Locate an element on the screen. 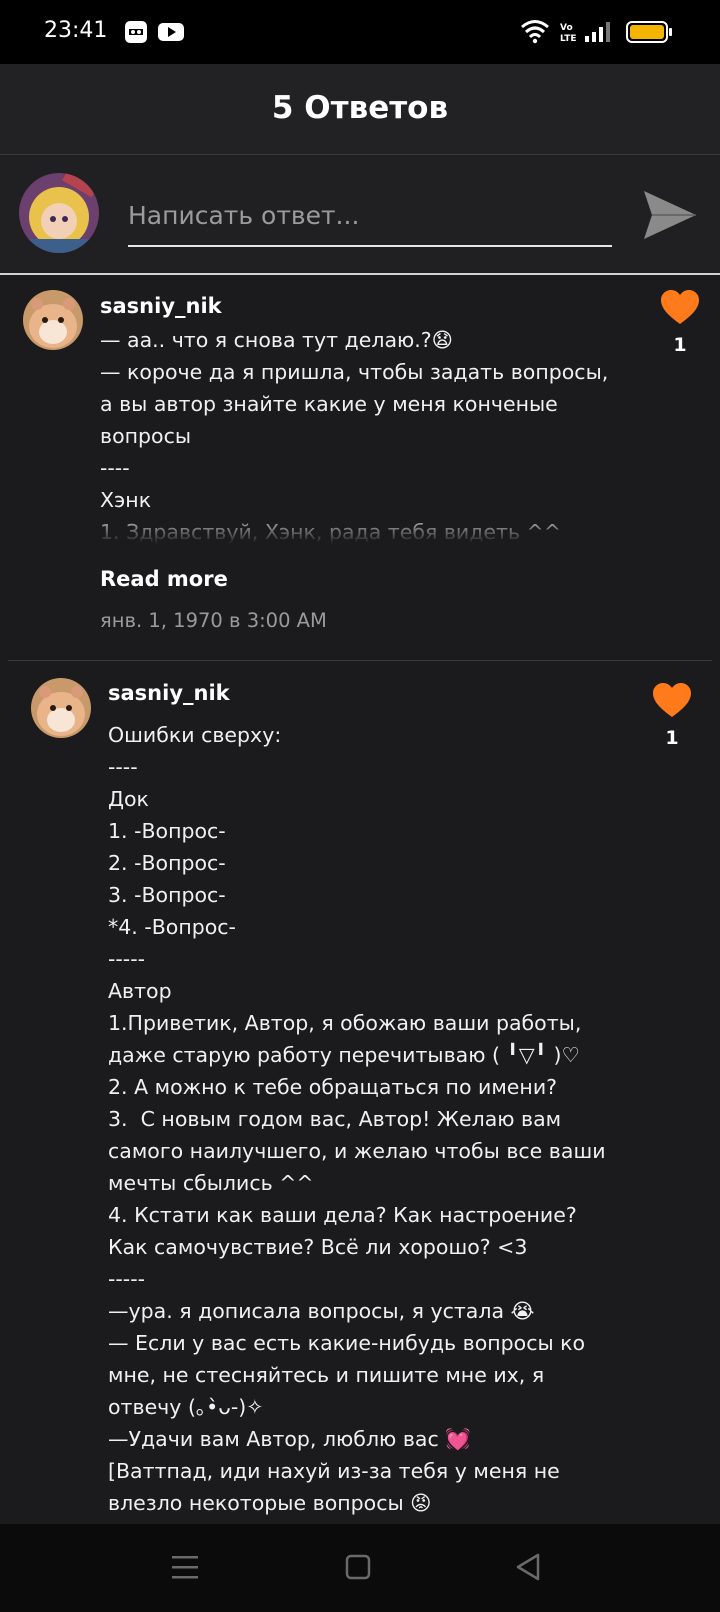  navigation-bar is located at coordinates (360, 1568).